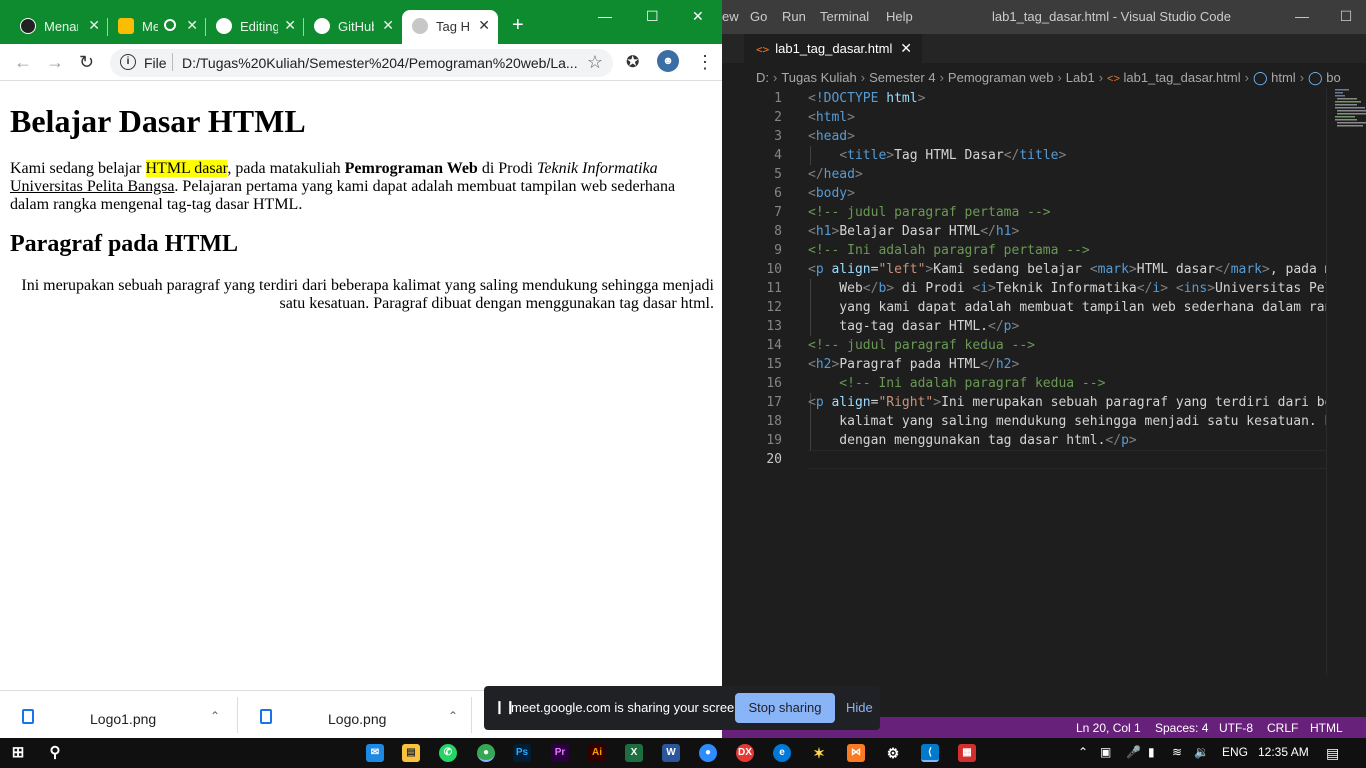 The height and width of the screenshot is (768, 1366). Describe the element at coordinates (899, 16) in the screenshot. I see `menu-help: Help` at that location.